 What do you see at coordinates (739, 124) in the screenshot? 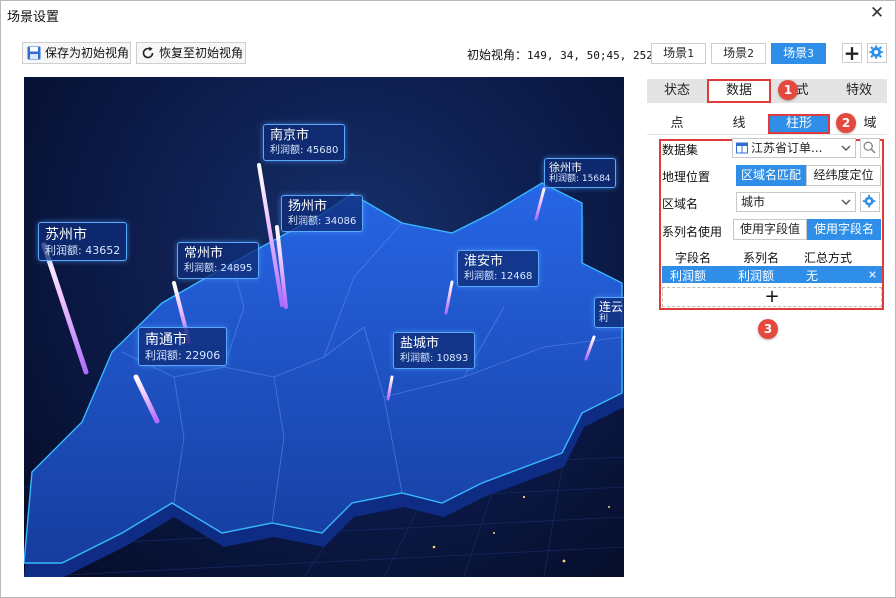
I see `tab-line: 线` at bounding box center [739, 124].